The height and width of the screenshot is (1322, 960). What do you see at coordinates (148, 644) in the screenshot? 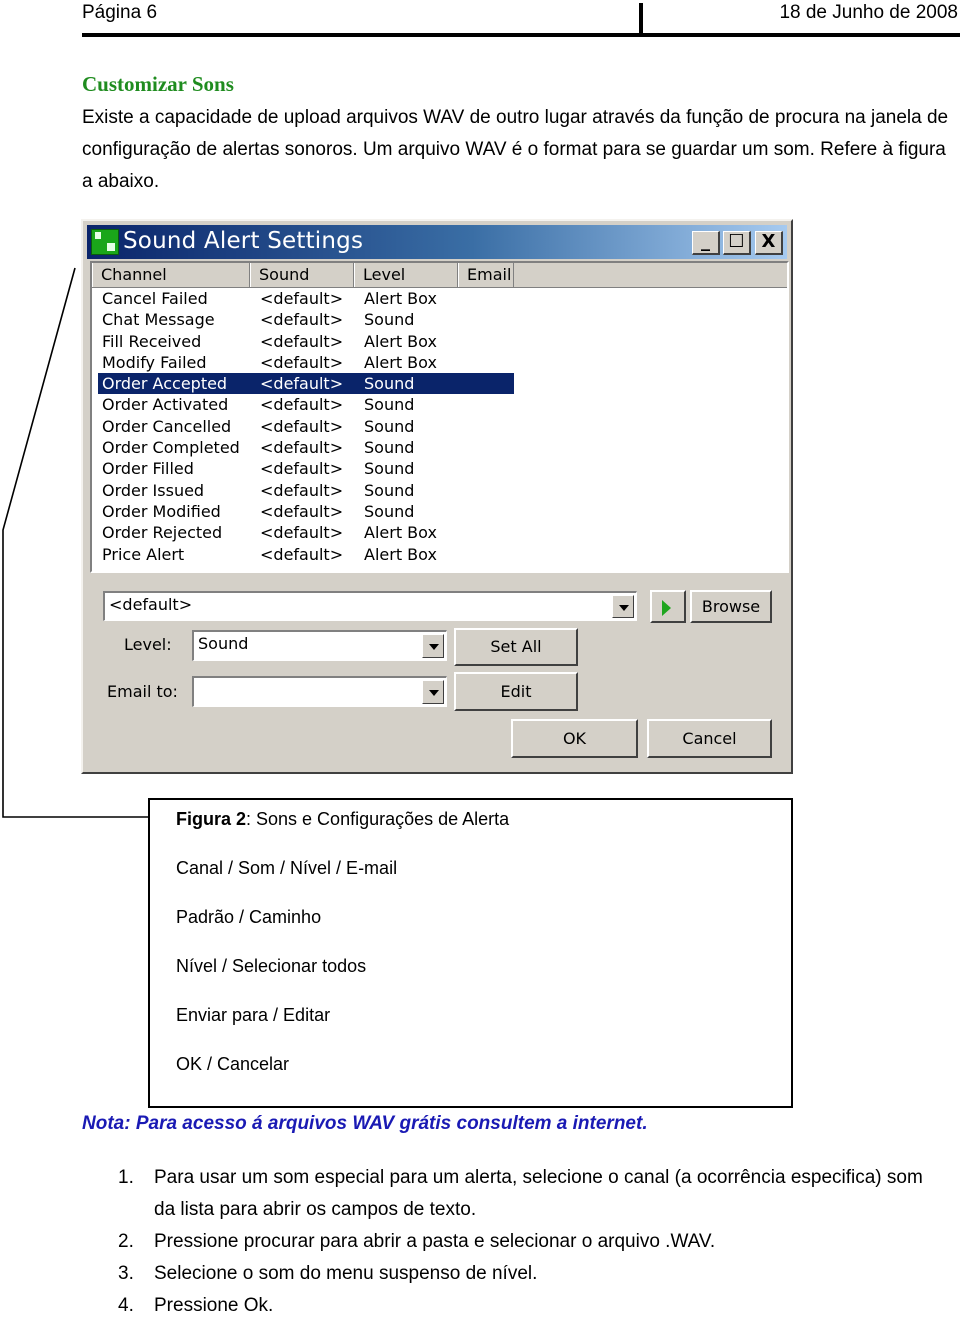
I see `level-label: Level:` at bounding box center [148, 644].